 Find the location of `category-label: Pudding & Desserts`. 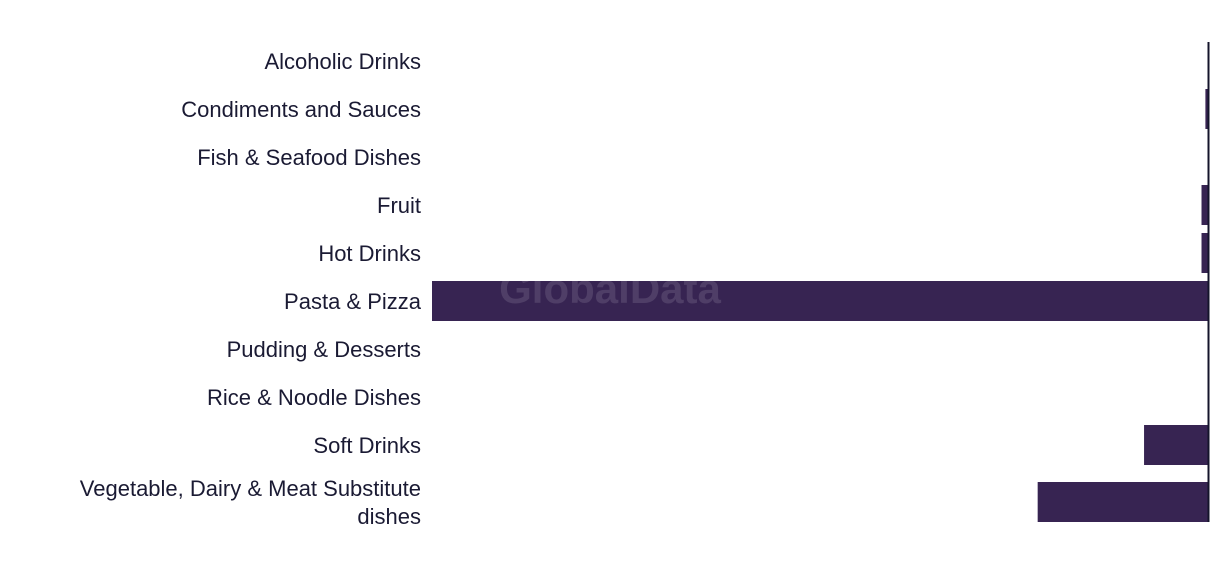

category-label: Pudding & Desserts is located at coordinates (324, 349).